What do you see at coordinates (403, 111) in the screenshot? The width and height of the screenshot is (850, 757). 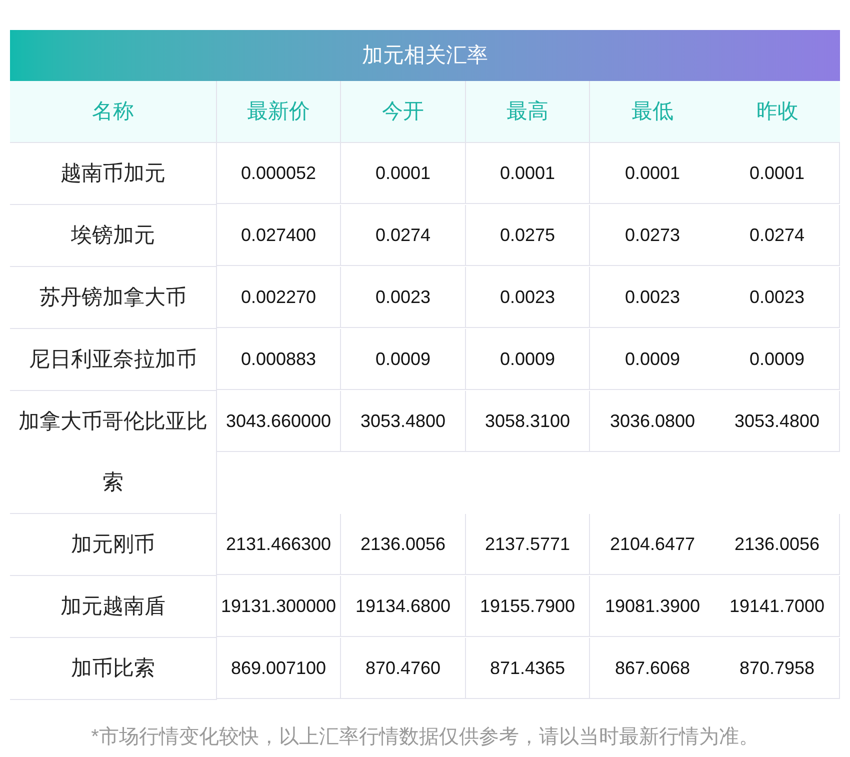 I see `column-header: 今开` at bounding box center [403, 111].